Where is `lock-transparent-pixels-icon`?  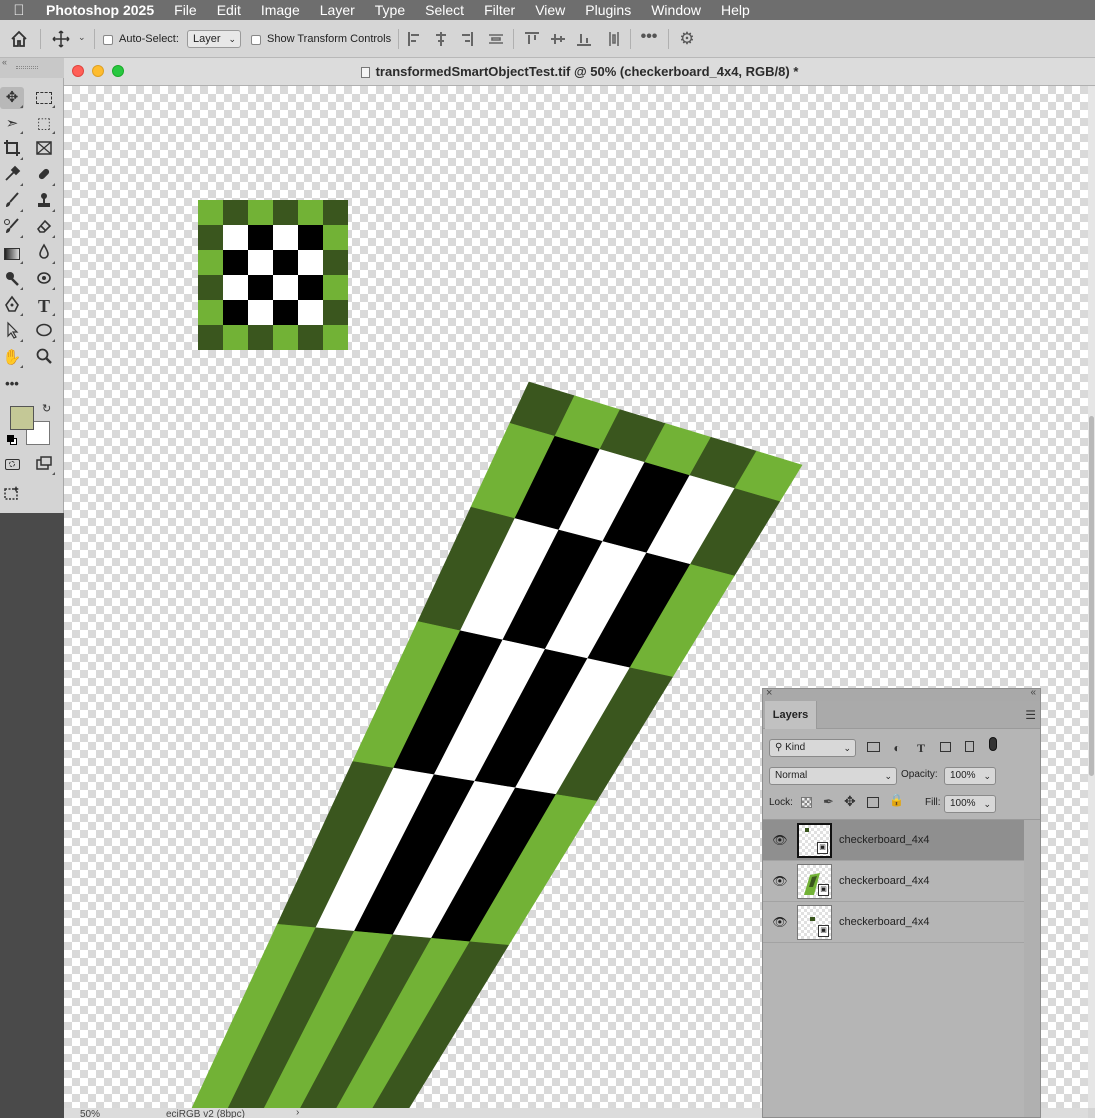 lock-transparent-pixels-icon is located at coordinates (806, 802).